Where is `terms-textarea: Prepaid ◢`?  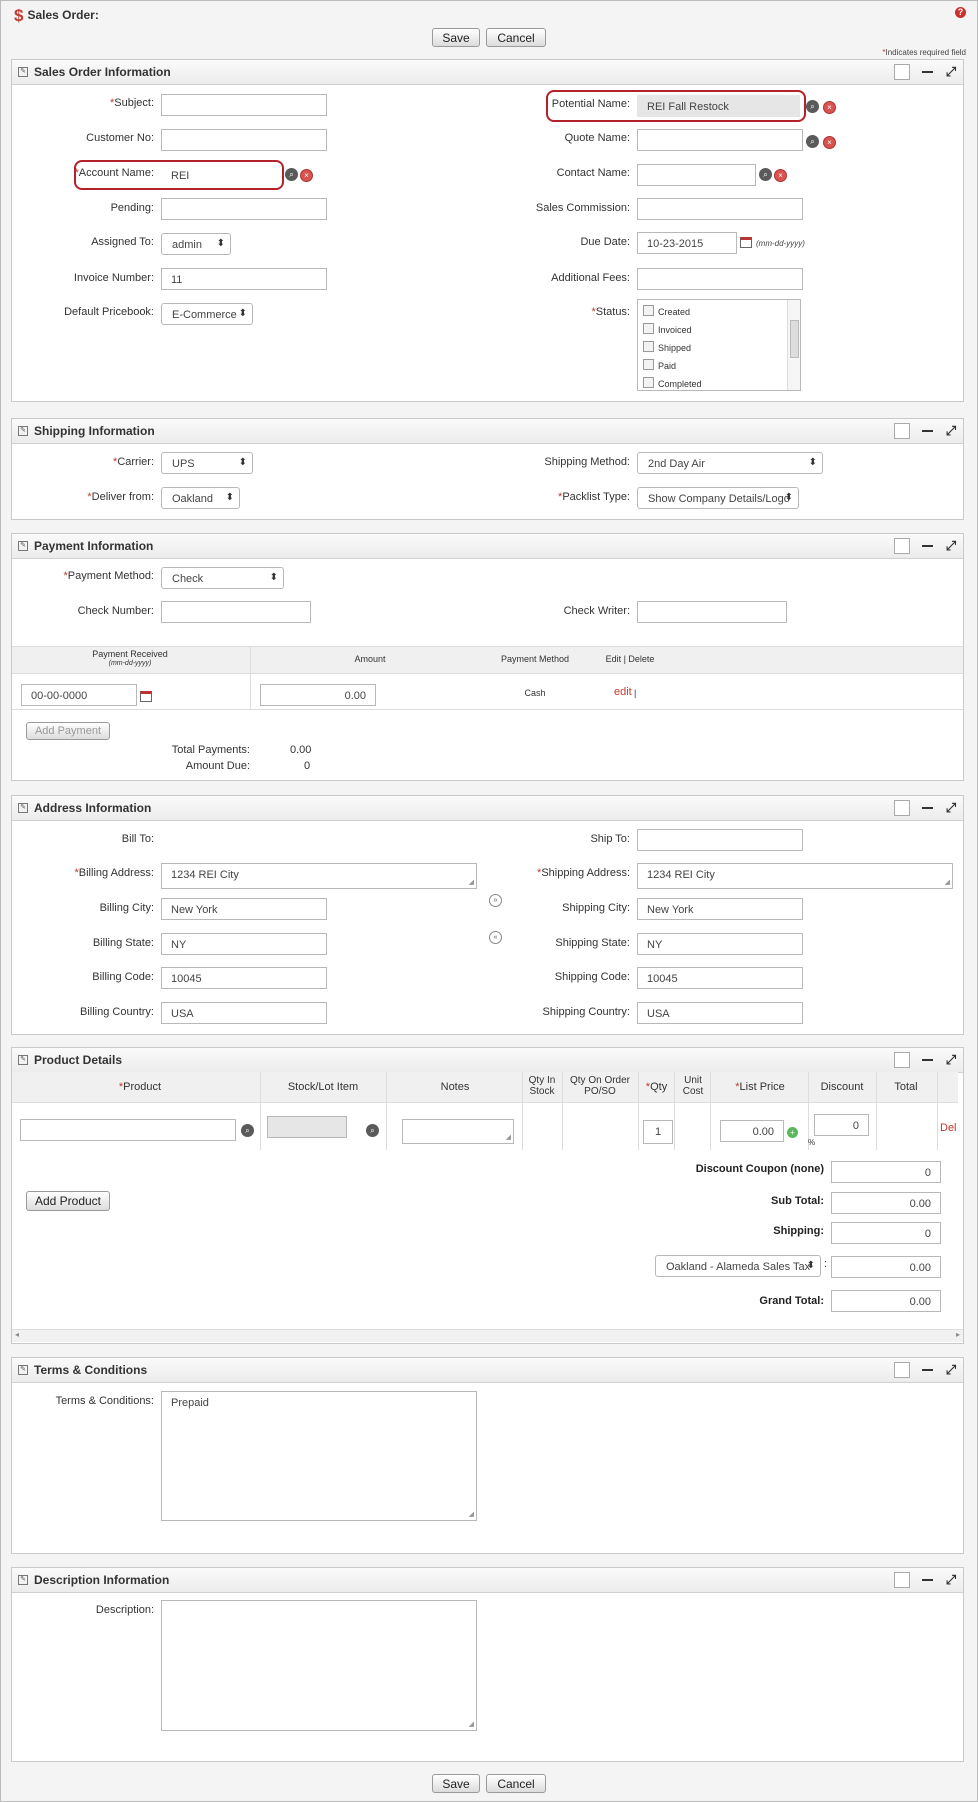 terms-textarea: Prepaid ◢ is located at coordinates (319, 1456).